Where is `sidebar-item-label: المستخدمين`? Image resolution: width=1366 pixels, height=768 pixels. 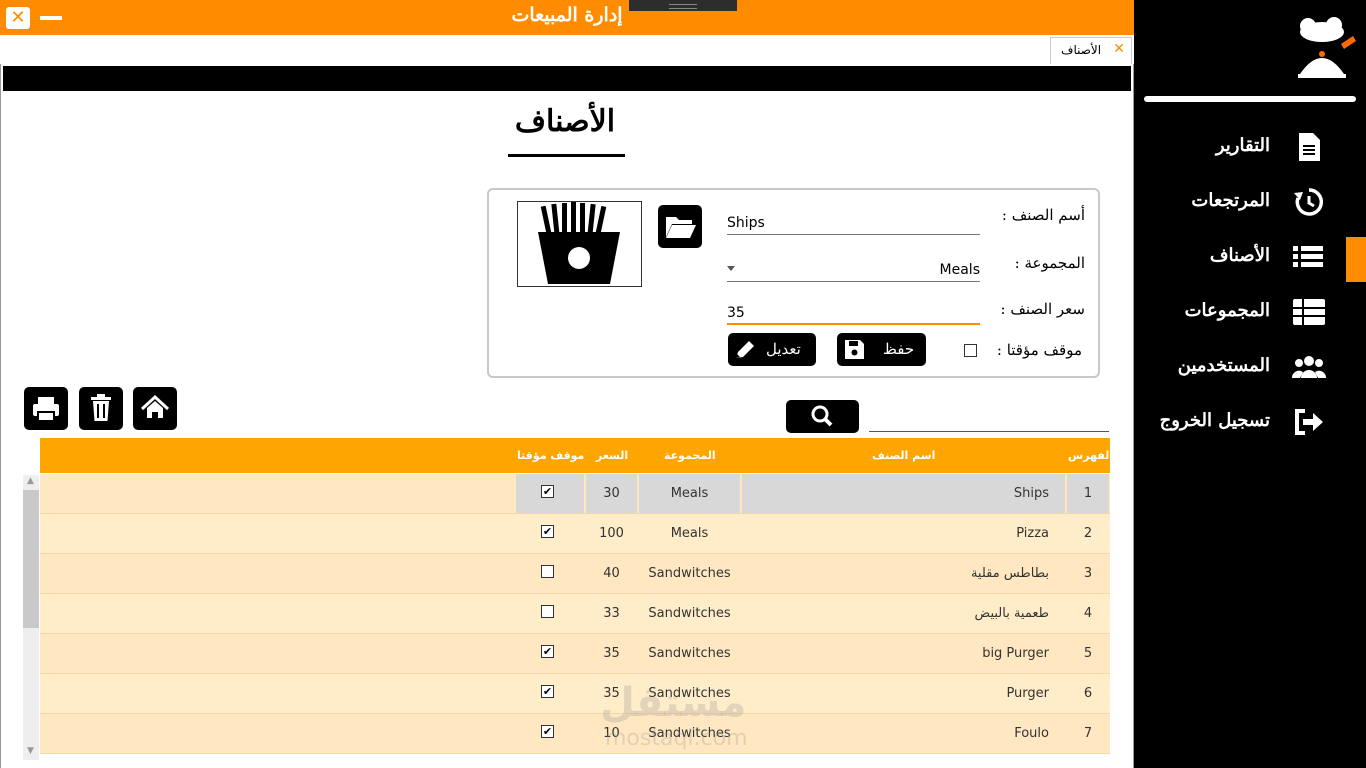
sidebar-item-label: المستخدمين is located at coordinates (1223, 365).